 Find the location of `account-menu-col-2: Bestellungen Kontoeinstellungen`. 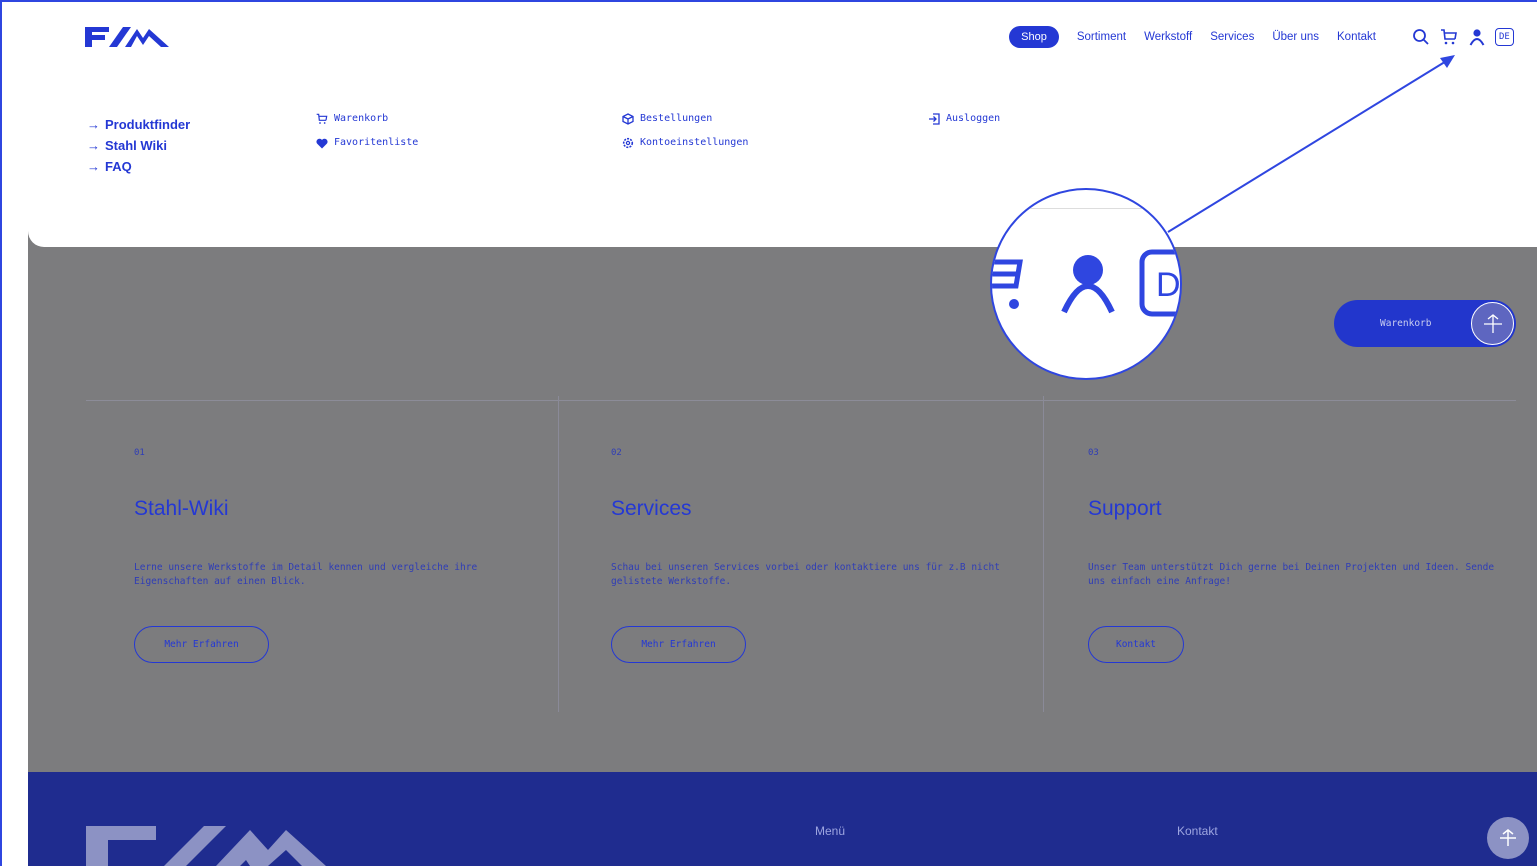

account-menu-col-2: Bestellungen Kontoeinstellungen is located at coordinates (685, 131).